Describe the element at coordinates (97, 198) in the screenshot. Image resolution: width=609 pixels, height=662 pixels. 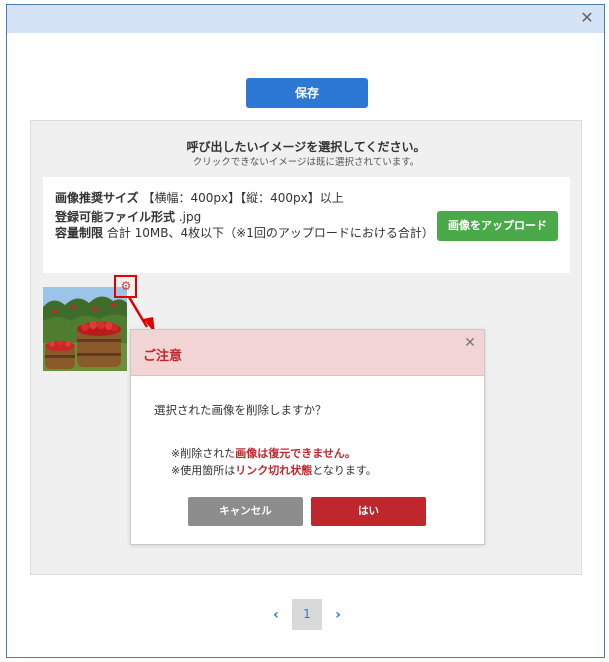
I see `spec-size-label: 画像推奨サイズ` at that location.